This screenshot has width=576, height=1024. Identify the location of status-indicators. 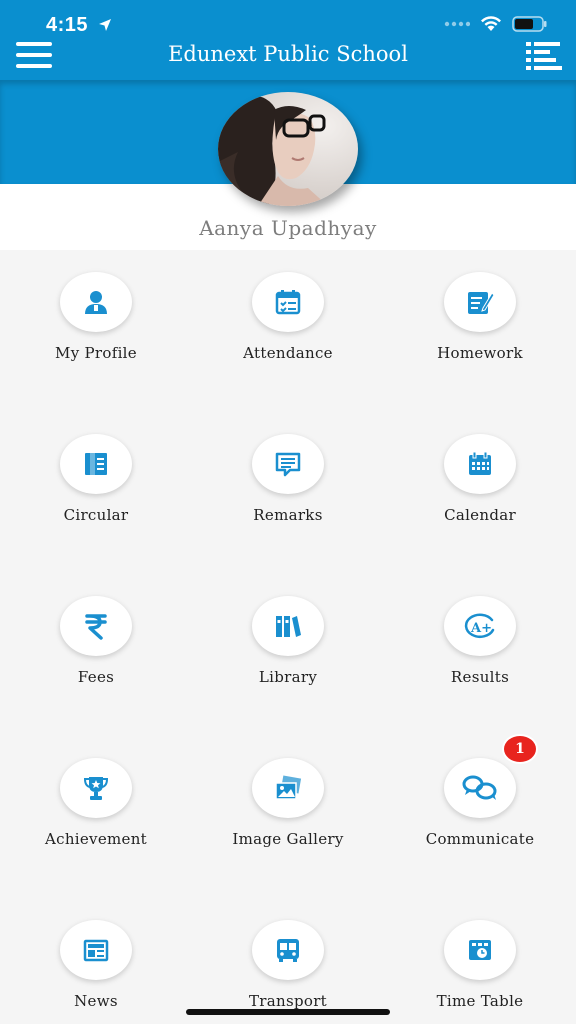
(496, 24).